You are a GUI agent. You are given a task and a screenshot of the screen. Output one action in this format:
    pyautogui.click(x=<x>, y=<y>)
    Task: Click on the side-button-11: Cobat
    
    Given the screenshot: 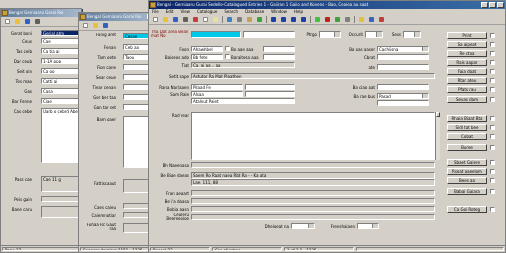 What is the action you would take?
    pyautogui.click(x=467, y=136)
    